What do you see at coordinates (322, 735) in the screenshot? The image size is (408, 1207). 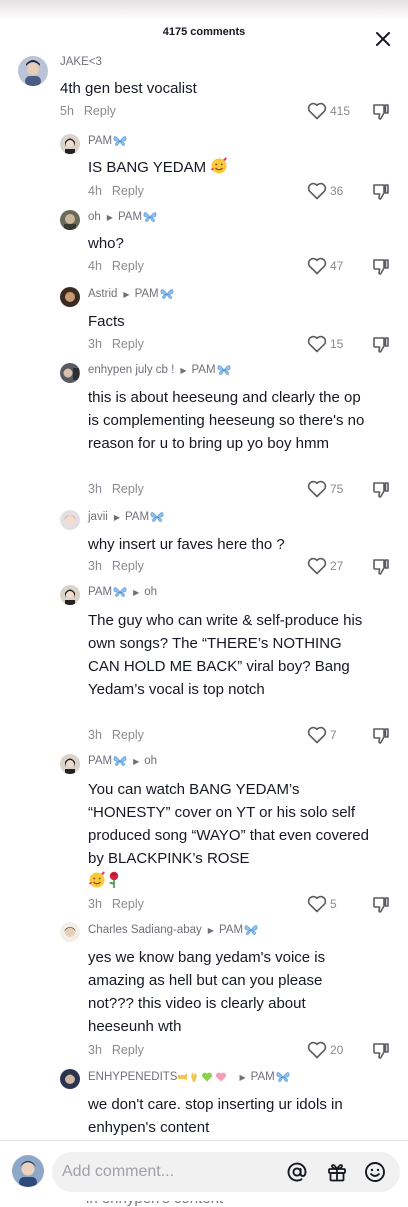 I see `like-button: 7` at bounding box center [322, 735].